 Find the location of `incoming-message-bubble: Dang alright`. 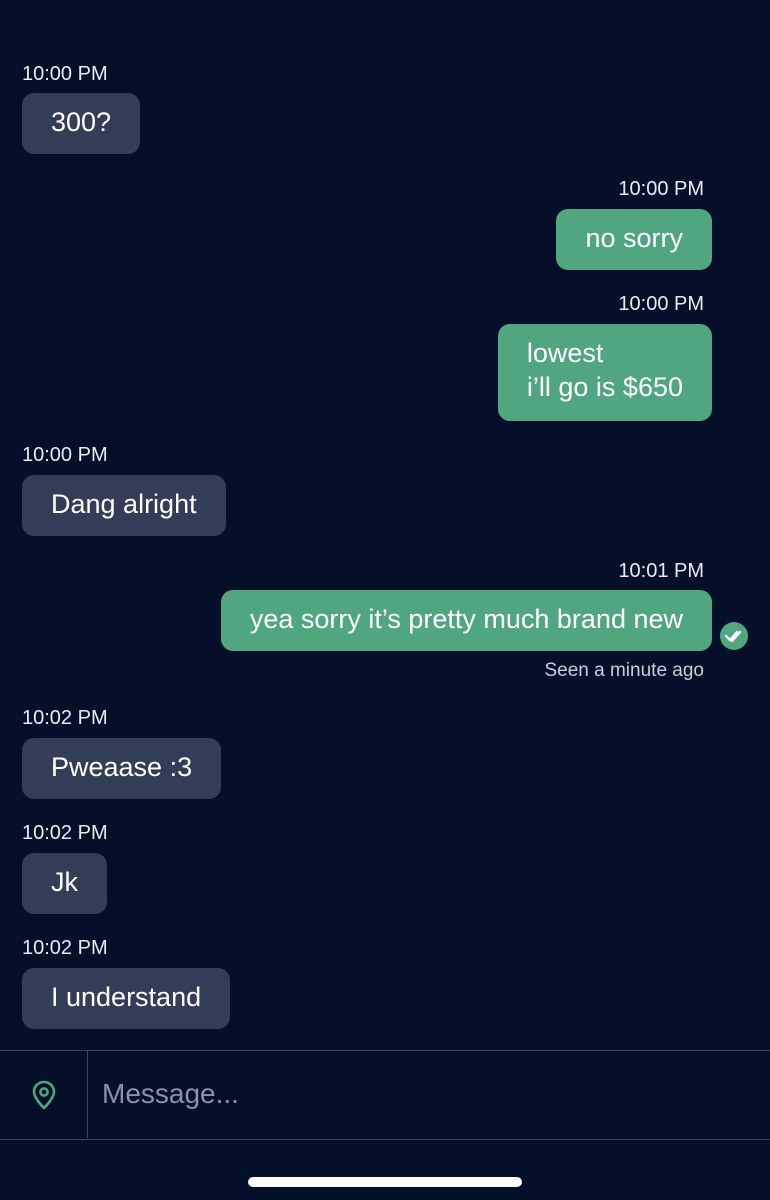

incoming-message-bubble: Dang alright is located at coordinates (124, 505).